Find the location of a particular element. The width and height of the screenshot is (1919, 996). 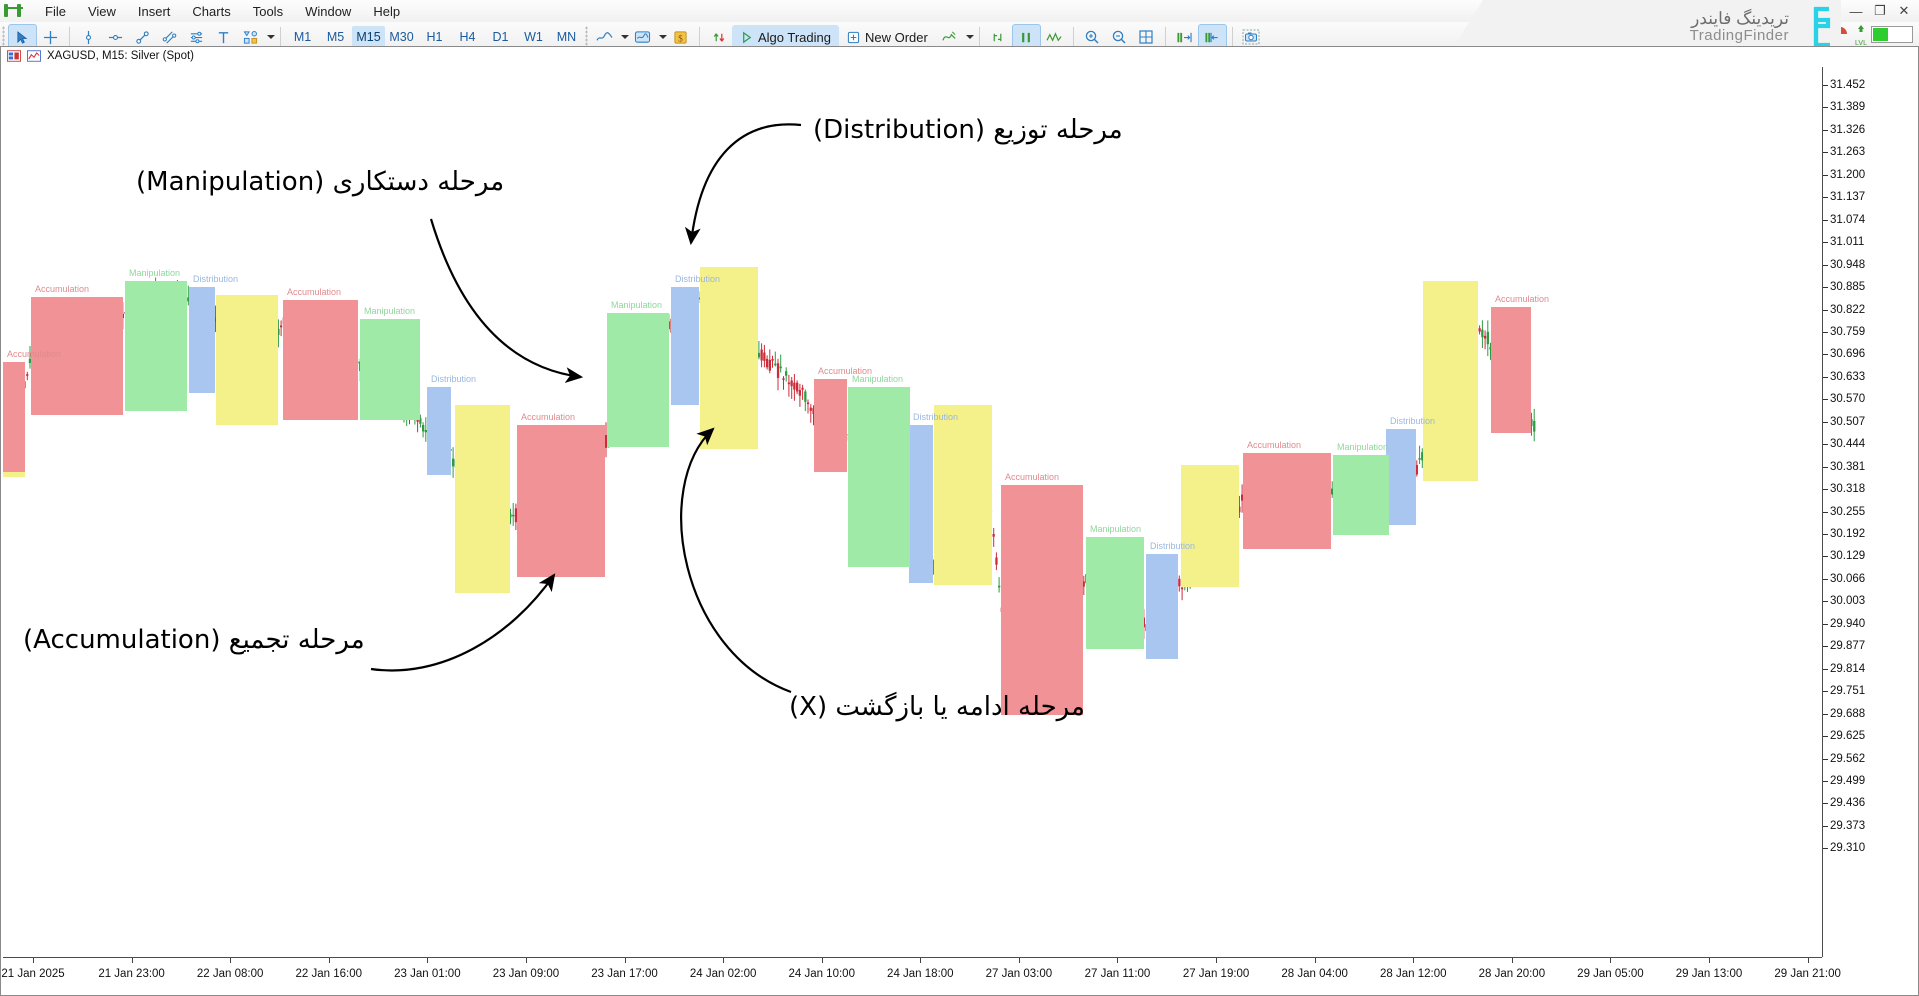

price-tick: 31.074 is located at coordinates (1844, 220).